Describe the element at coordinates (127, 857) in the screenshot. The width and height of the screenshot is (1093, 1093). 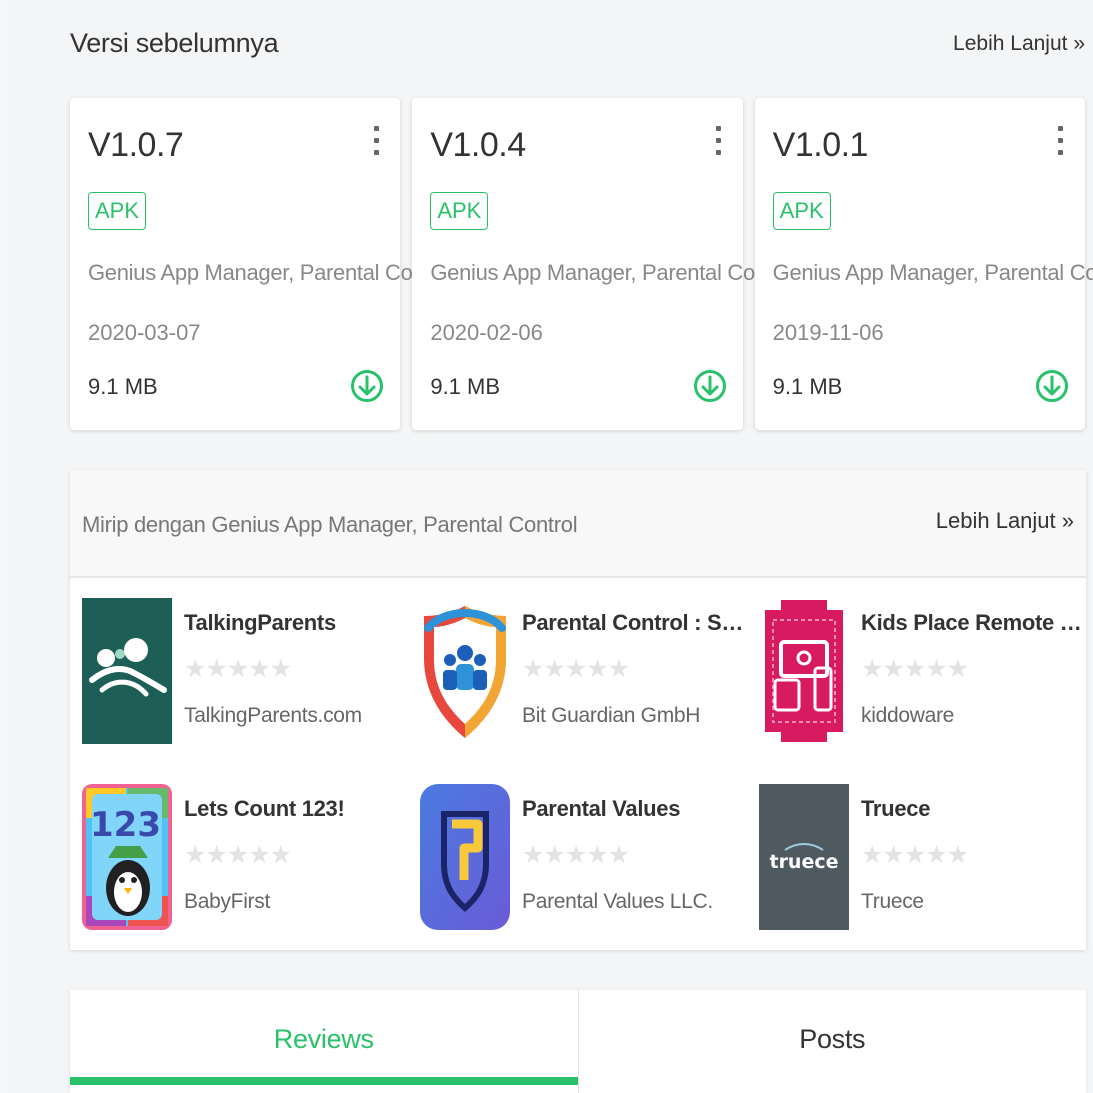
I see `lets-count-icon: 123` at that location.